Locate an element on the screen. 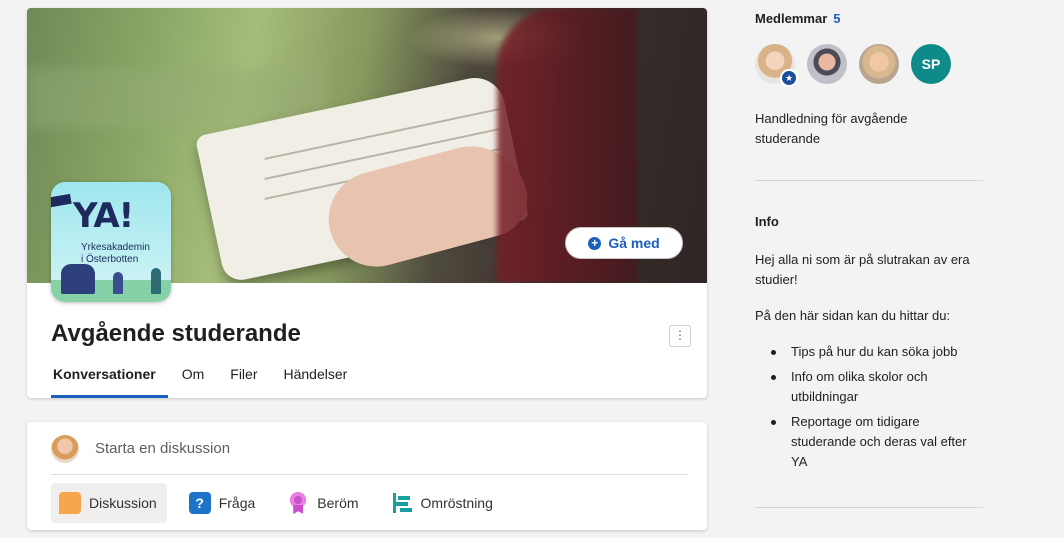 The width and height of the screenshot is (1064, 538). tab-events: Händelser is located at coordinates (321, 382).